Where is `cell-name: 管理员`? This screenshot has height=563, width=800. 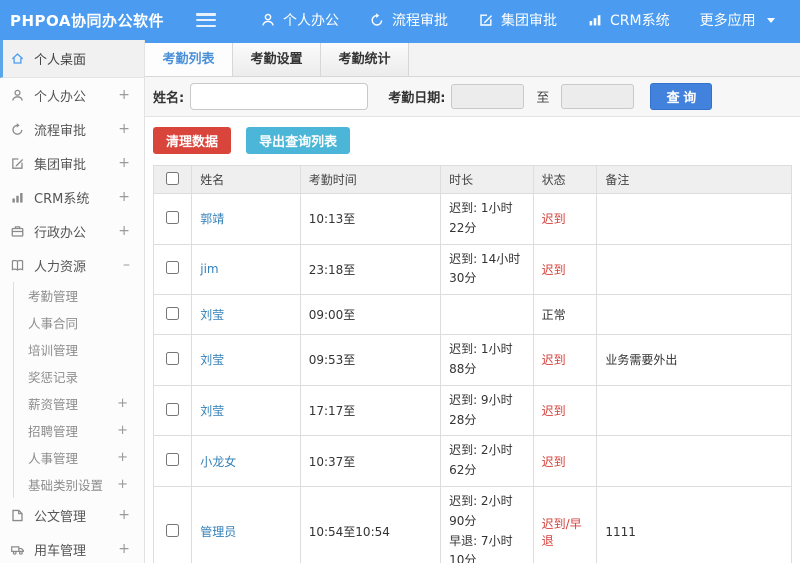
cell-name: 管理员 is located at coordinates (246, 524).